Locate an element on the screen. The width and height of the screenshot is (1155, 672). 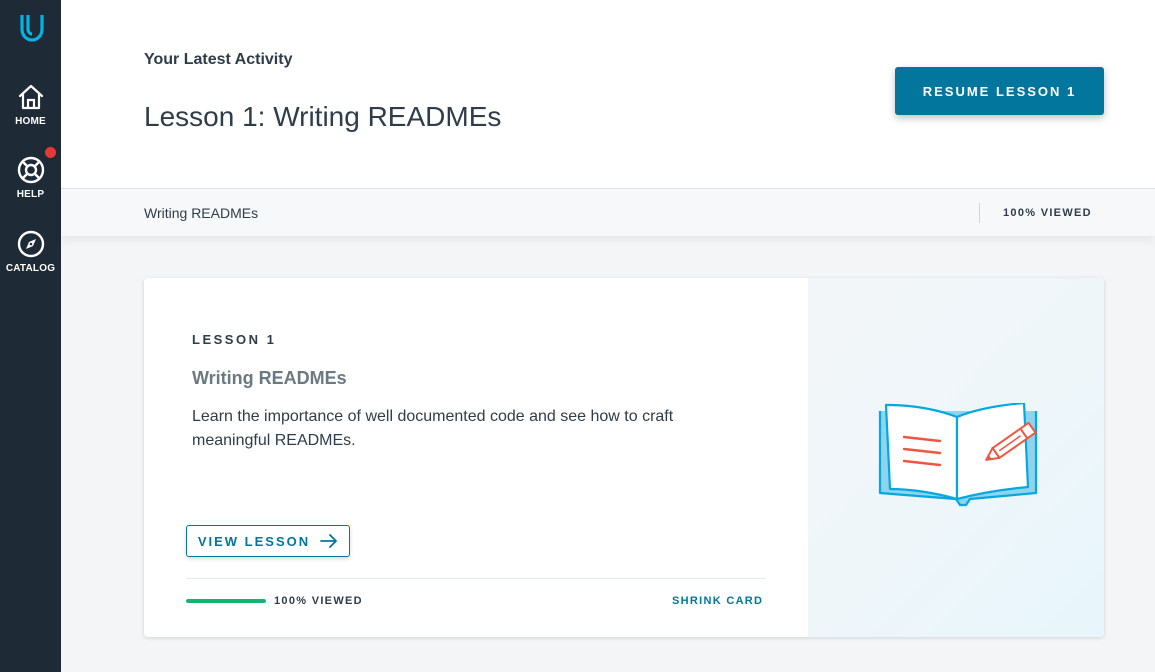
lesson-progress-fill is located at coordinates (226, 601).